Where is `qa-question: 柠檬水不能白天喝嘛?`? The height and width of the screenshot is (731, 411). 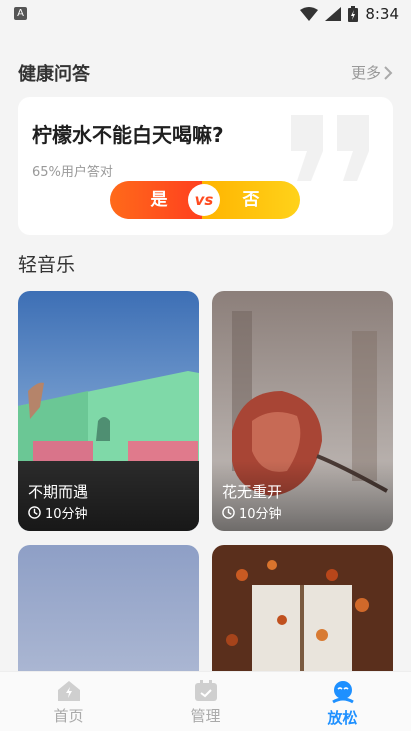 qa-question: 柠檬水不能白天喝嘛? is located at coordinates (128, 135).